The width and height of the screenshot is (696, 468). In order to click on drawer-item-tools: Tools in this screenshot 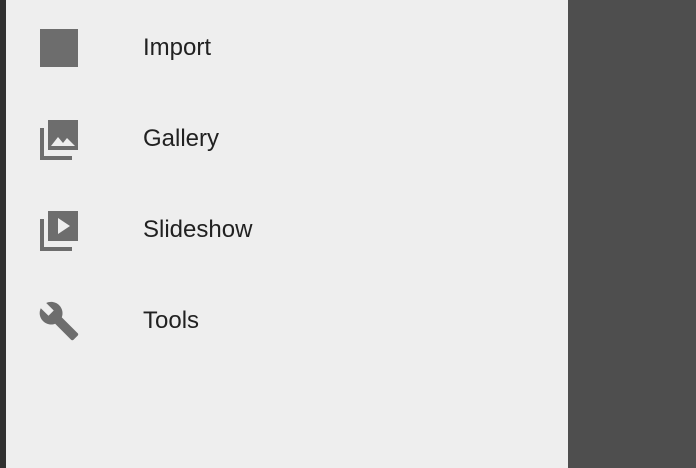, I will do `click(287, 321)`.